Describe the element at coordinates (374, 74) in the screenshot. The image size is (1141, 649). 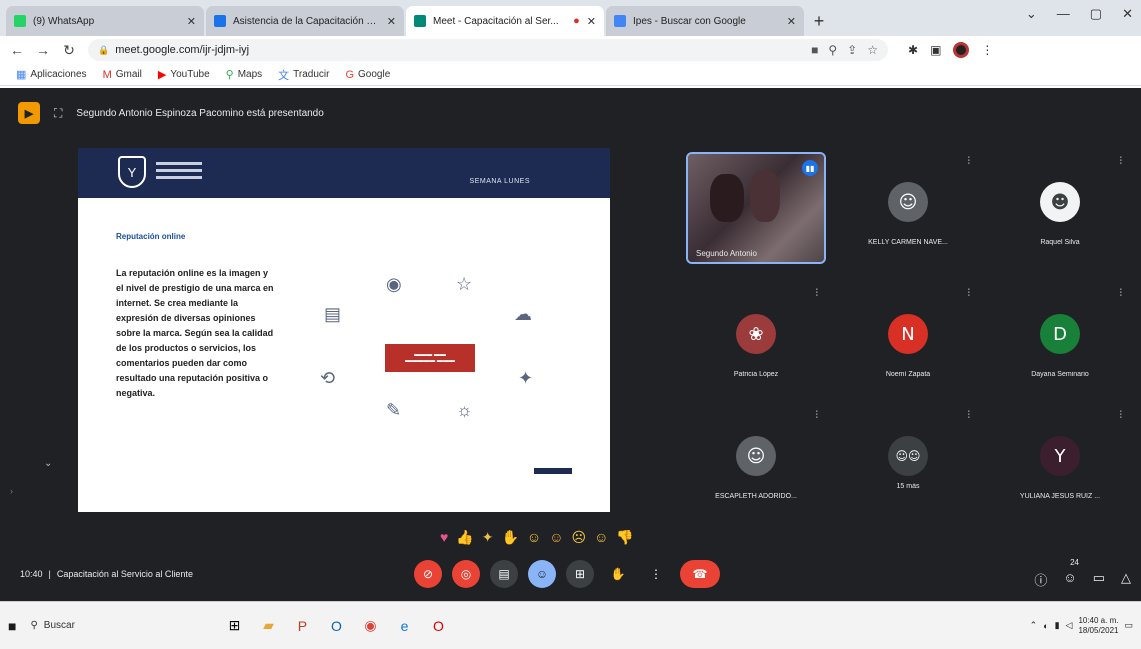
I see `bookmark-label: Google` at that location.